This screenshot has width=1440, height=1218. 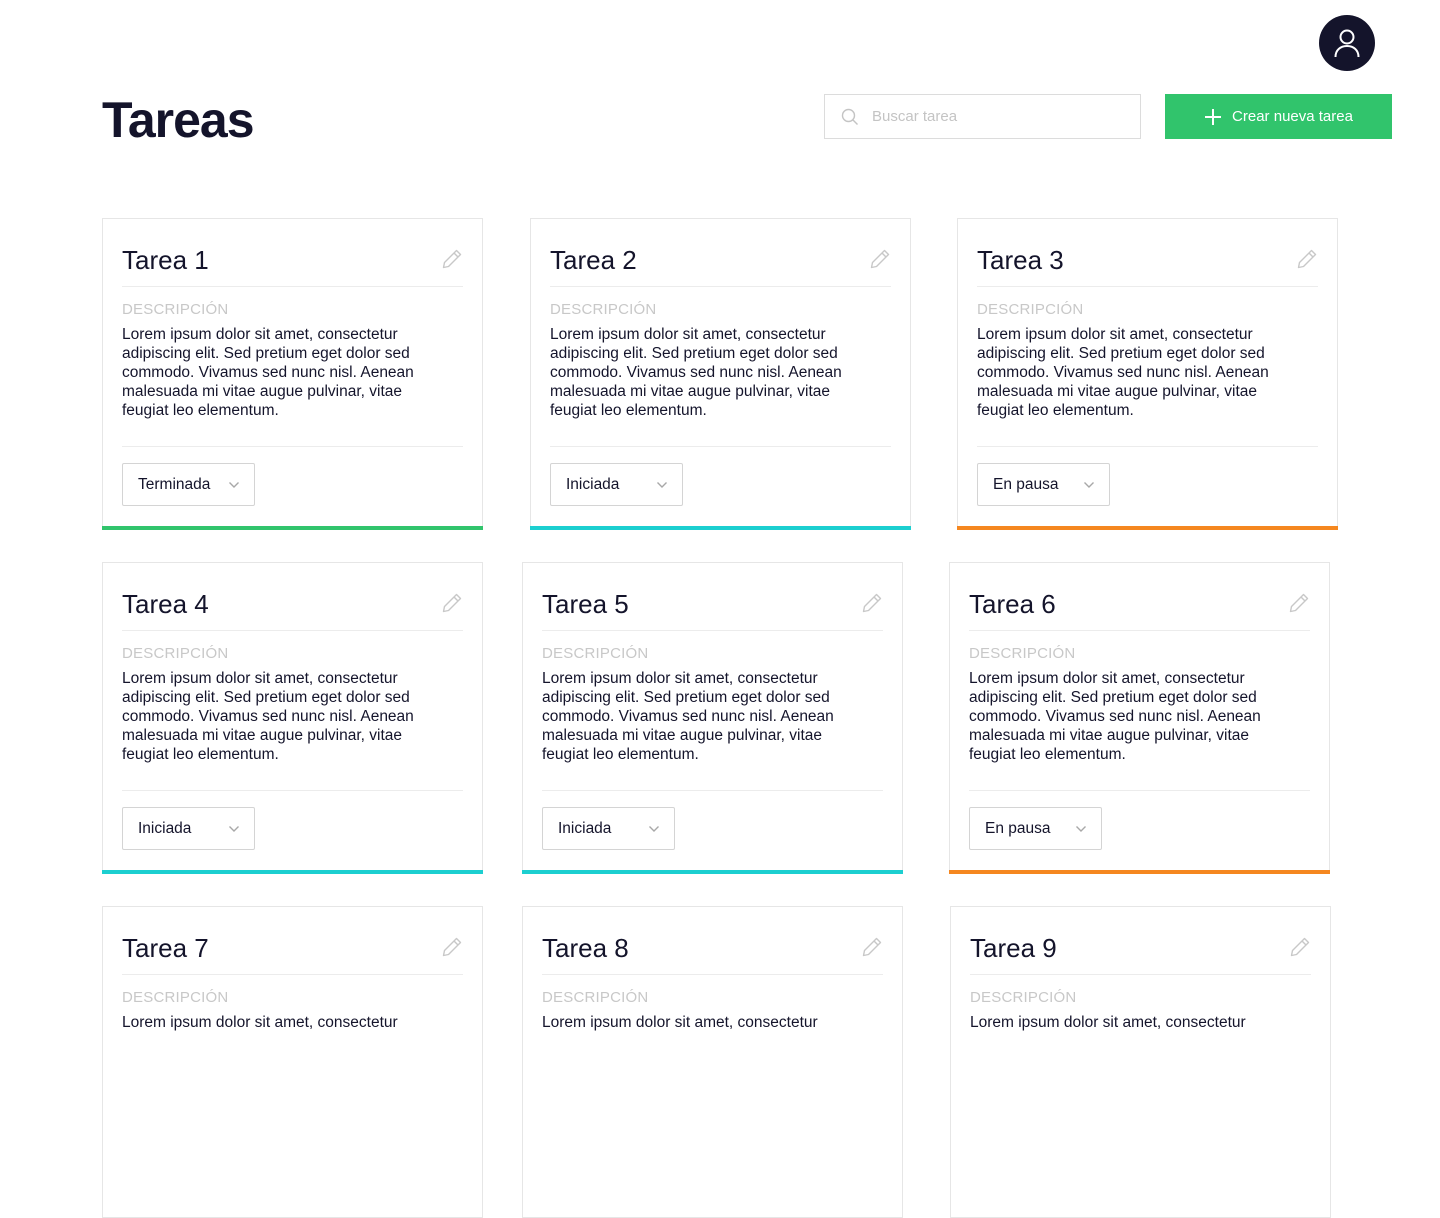 What do you see at coordinates (1013, 948) in the screenshot?
I see `task-title: Tarea 9` at bounding box center [1013, 948].